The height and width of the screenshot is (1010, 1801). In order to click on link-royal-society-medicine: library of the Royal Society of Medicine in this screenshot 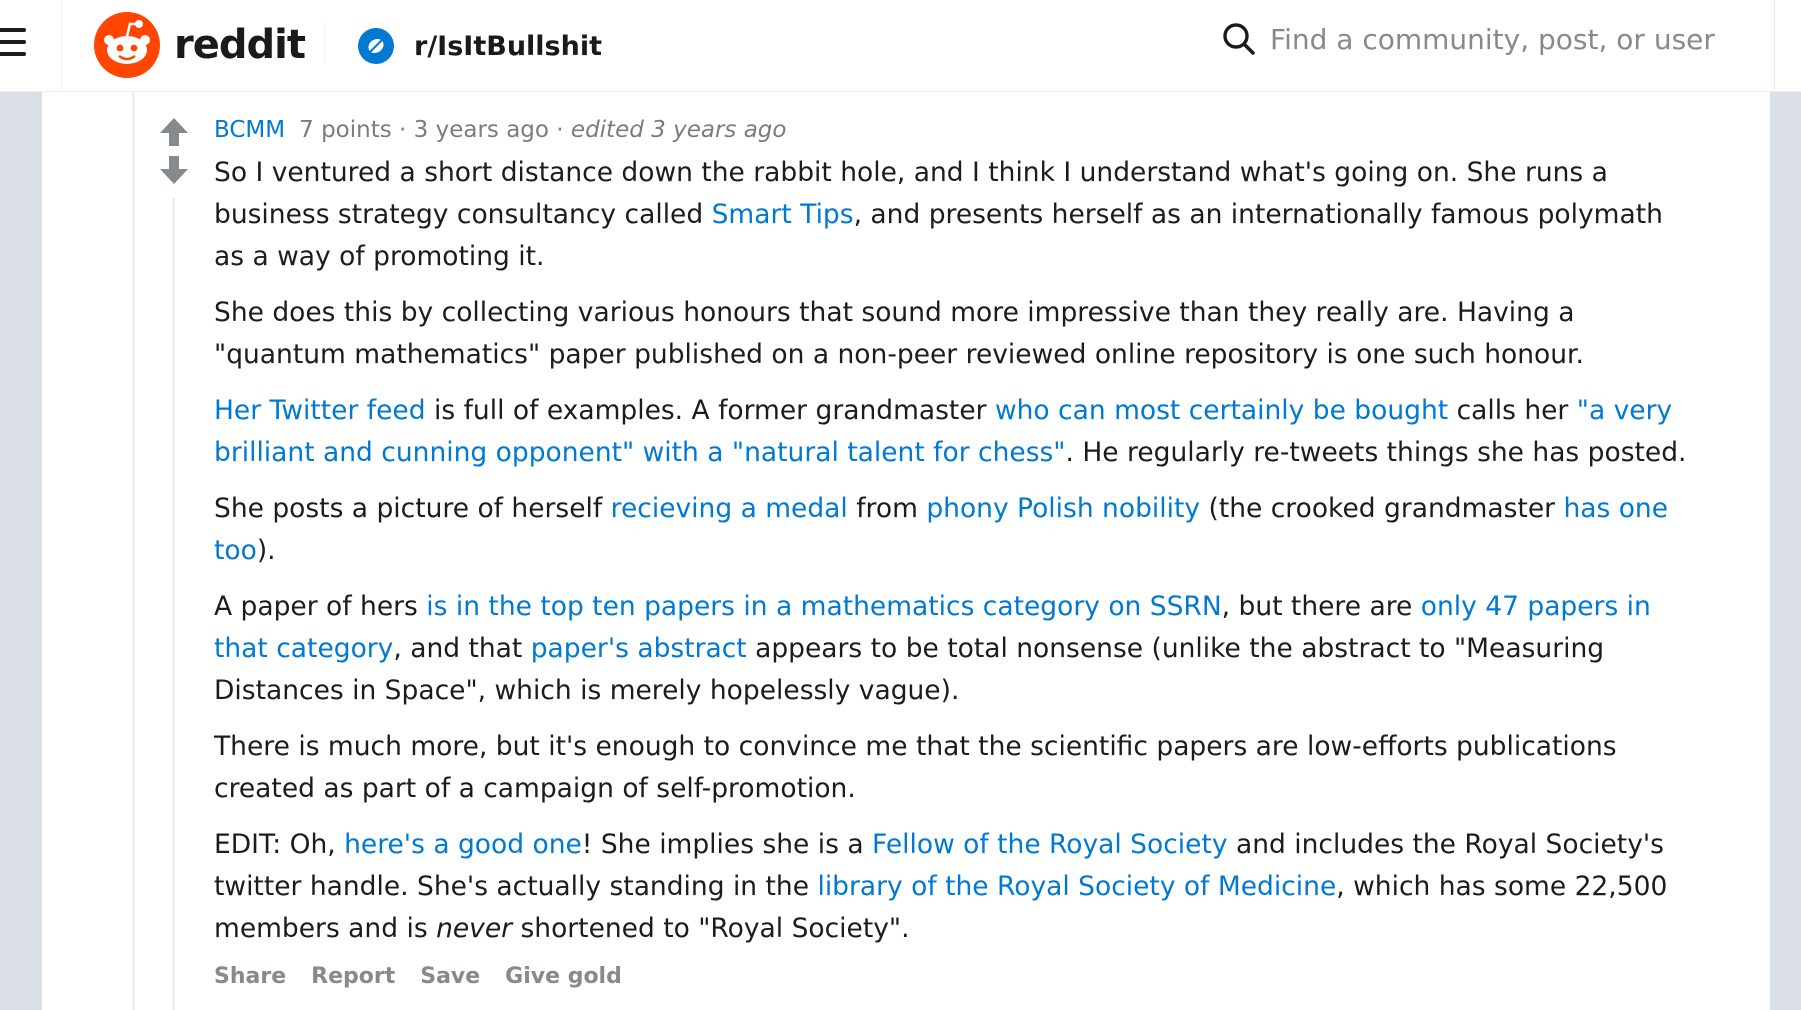, I will do `click(1076, 886)`.